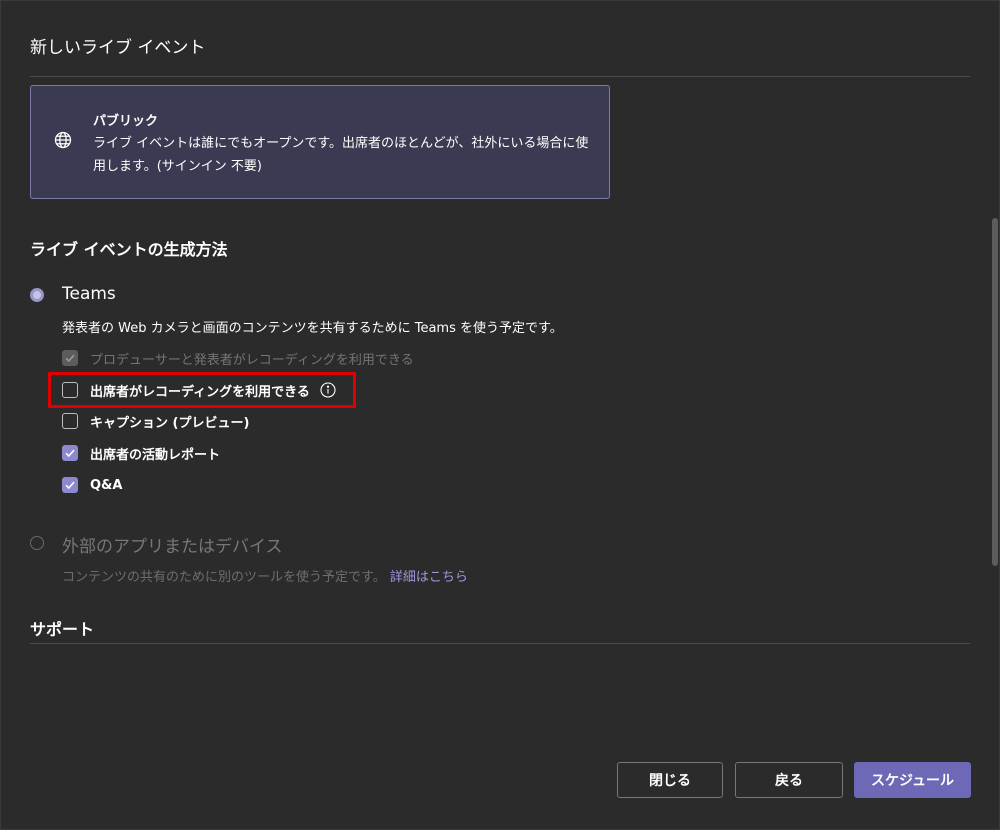  What do you see at coordinates (328, 390) in the screenshot?
I see `info-icon` at bounding box center [328, 390].